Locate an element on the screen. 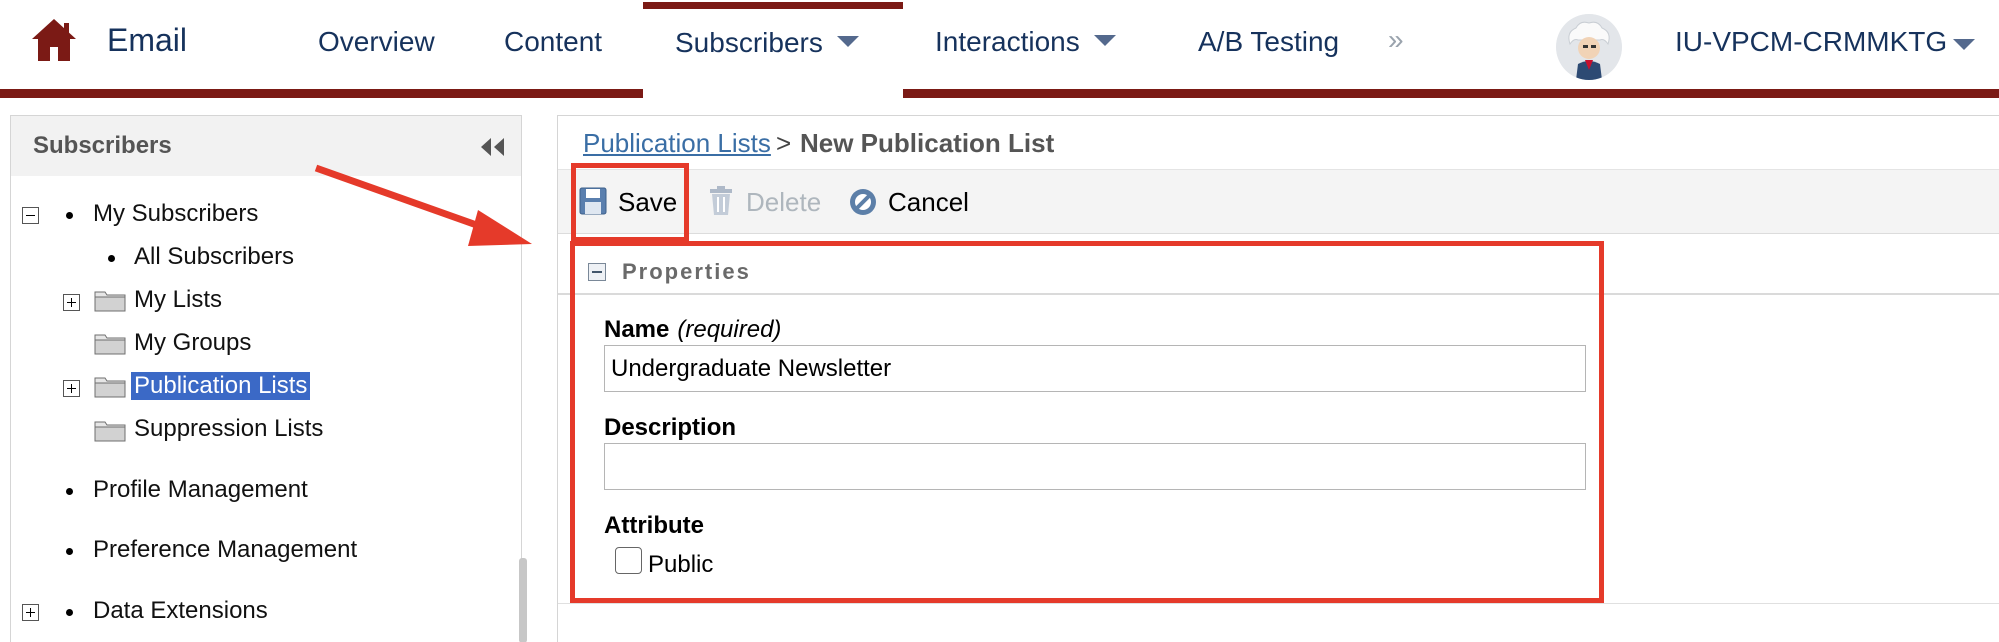 Image resolution: width=1999 pixels, height=642 pixels. sidebar-item-my-lists: My Lists is located at coordinates (178, 300).